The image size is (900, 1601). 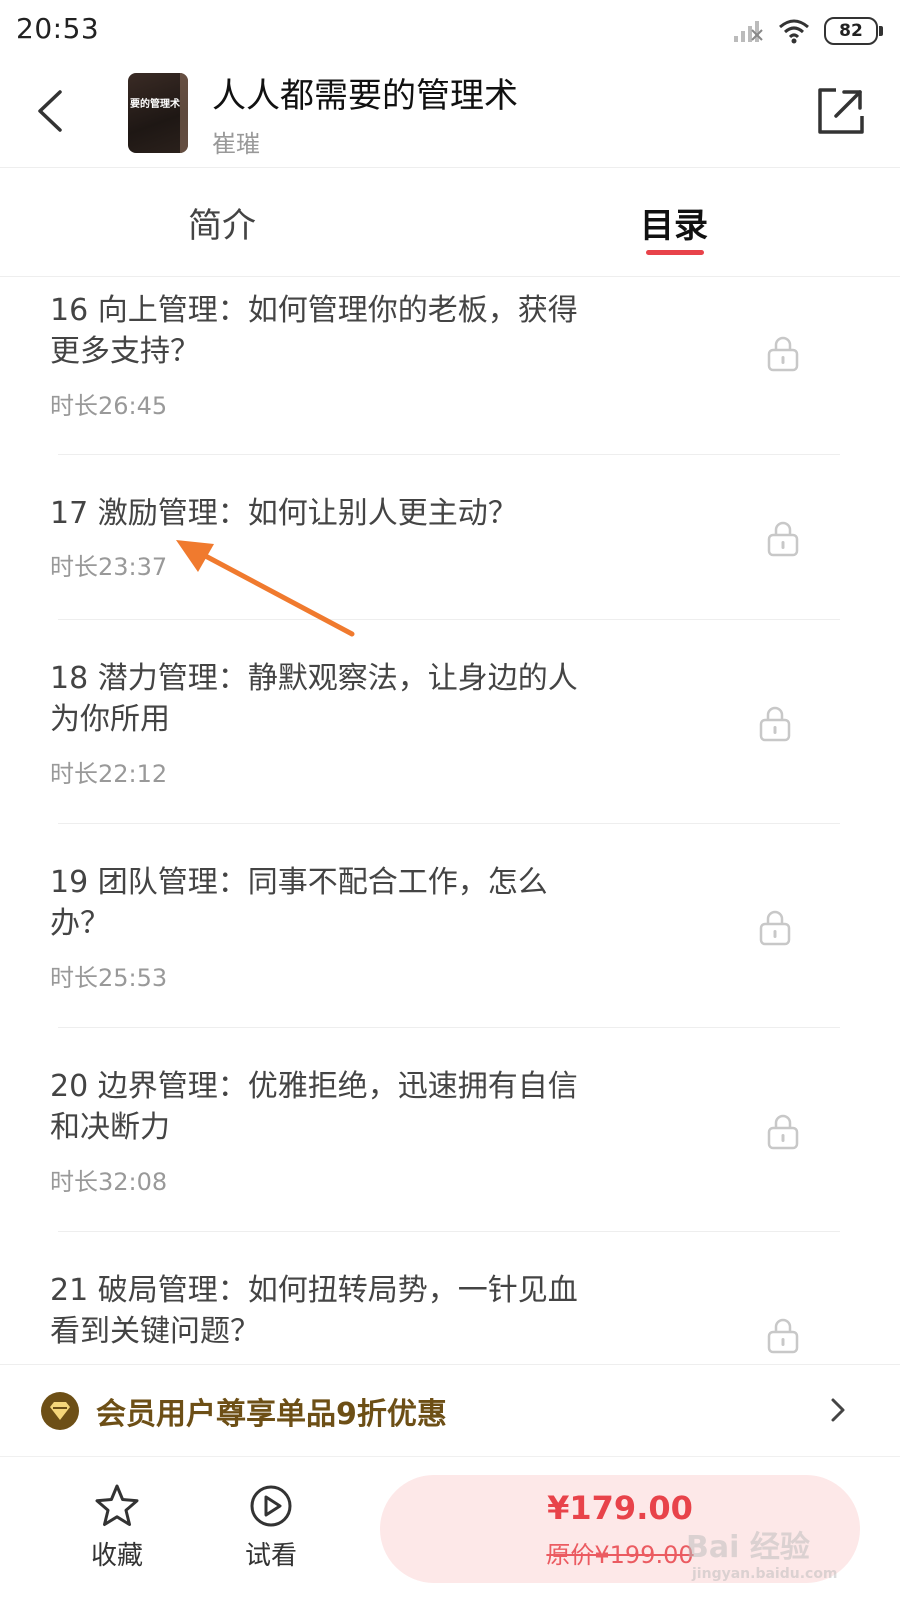 I want to click on play-circle-icon, so click(x=271, y=1506).